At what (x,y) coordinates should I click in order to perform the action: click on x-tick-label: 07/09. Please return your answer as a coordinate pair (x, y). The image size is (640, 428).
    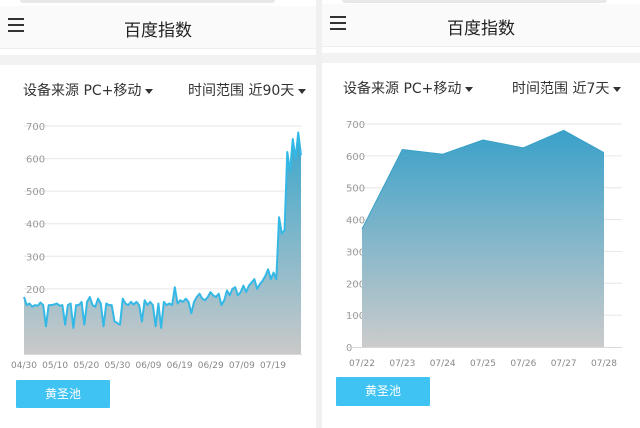
    Looking at the image, I should click on (242, 366).